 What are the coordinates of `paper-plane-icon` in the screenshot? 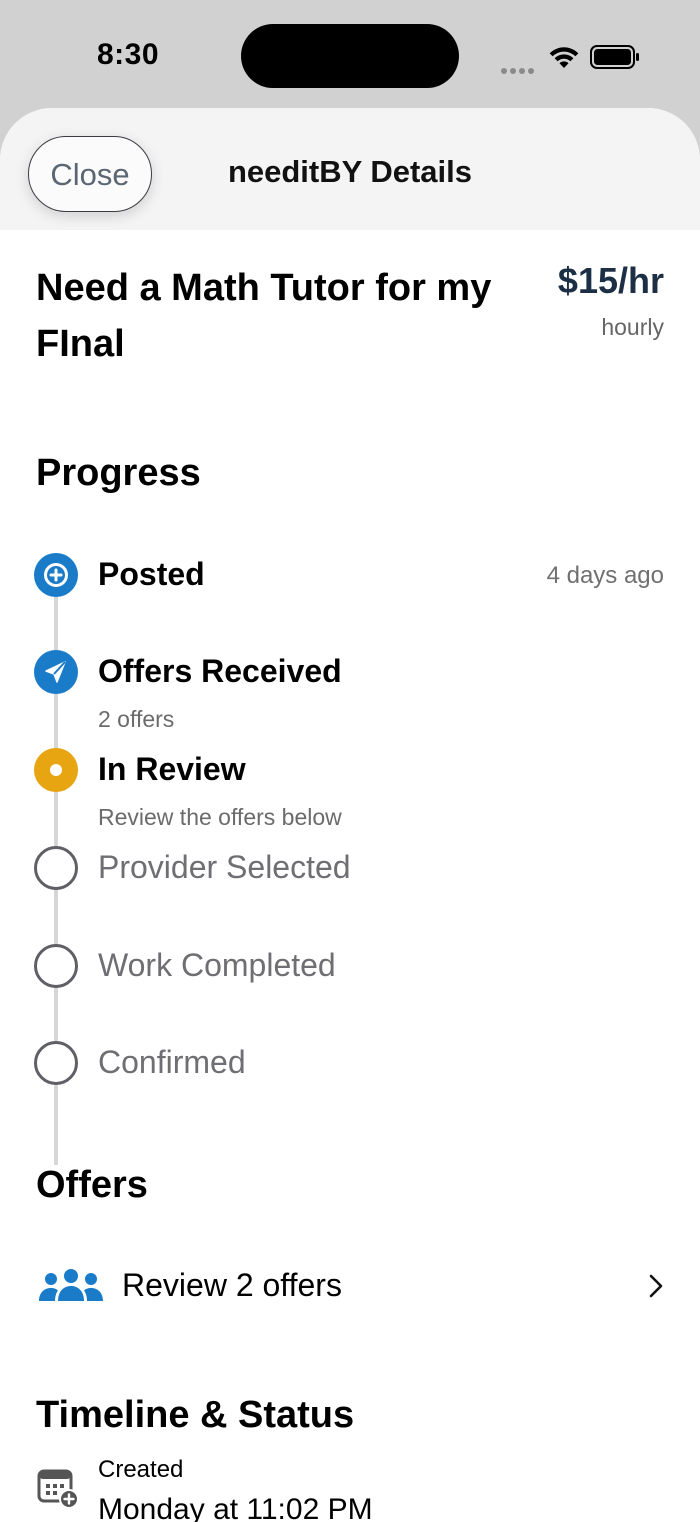 It's located at (56, 672).